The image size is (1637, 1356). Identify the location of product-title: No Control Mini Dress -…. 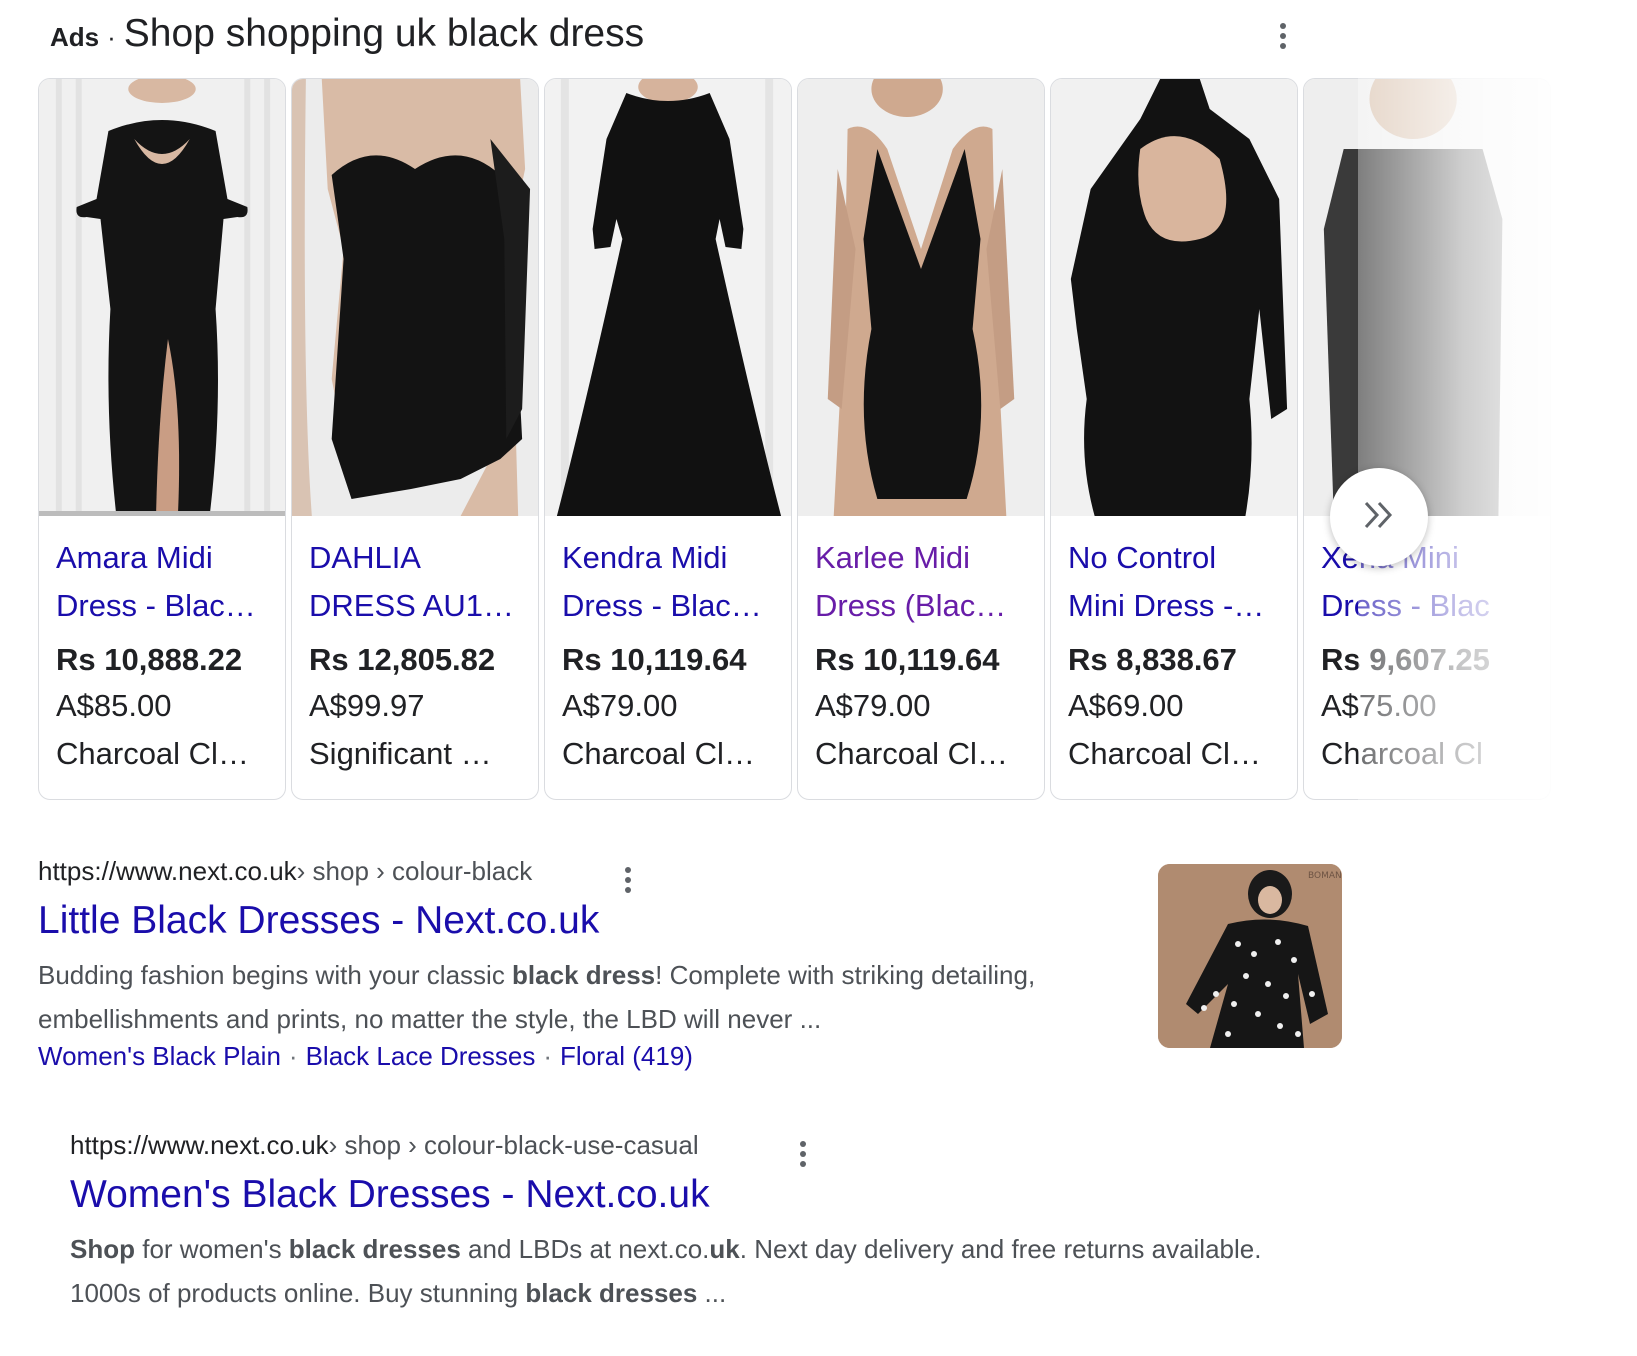
(1174, 582).